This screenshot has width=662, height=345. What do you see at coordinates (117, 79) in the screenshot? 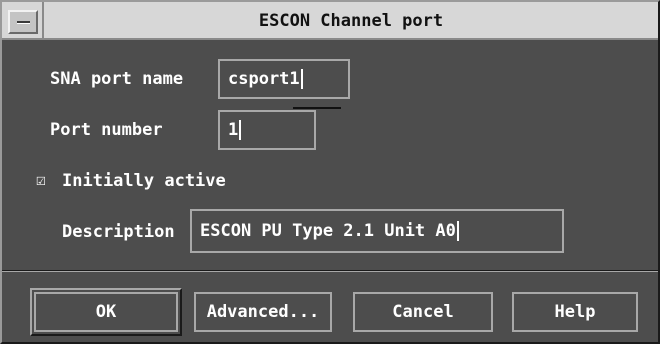
I see `sna-port-name-label: SNA port name` at bounding box center [117, 79].